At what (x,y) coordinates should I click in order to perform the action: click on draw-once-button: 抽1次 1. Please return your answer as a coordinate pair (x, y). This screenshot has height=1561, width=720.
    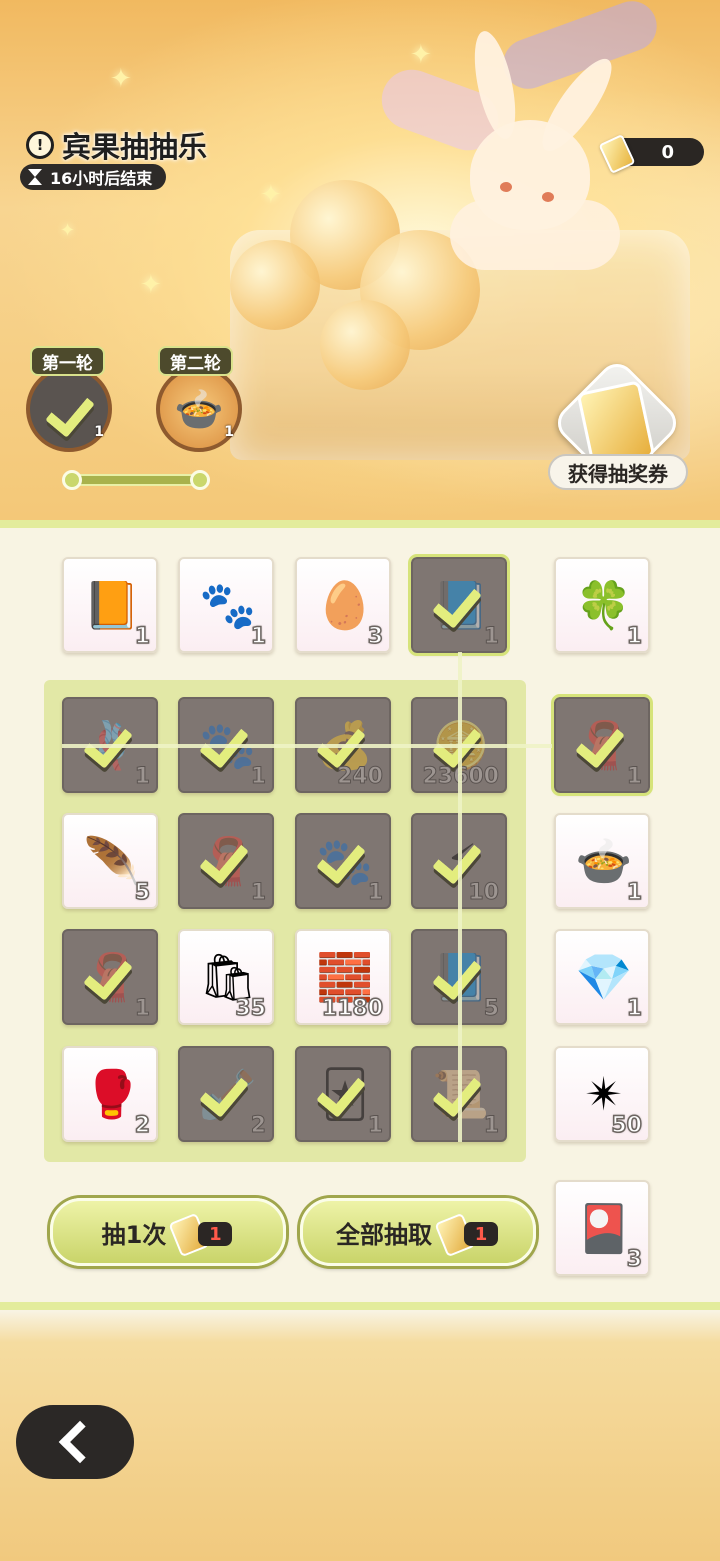
    Looking at the image, I should click on (168, 1232).